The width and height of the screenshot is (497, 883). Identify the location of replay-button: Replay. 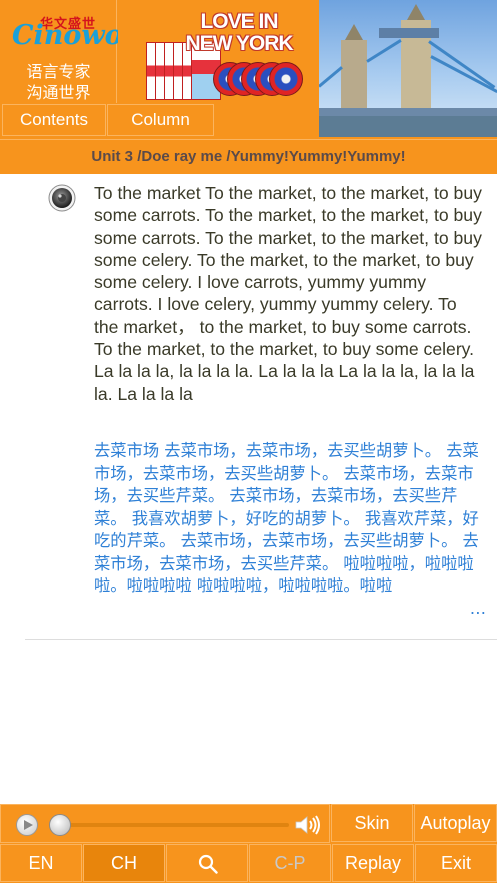
(373, 863).